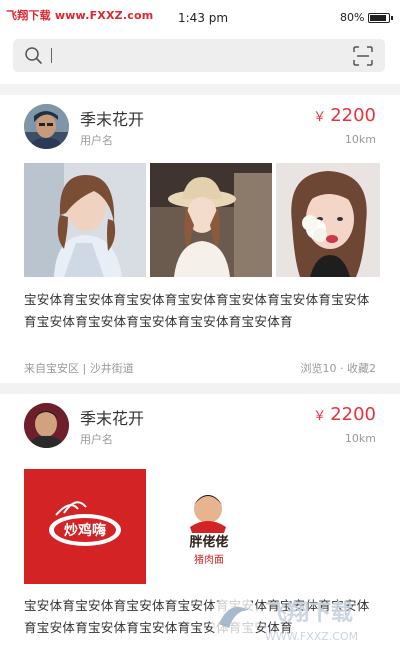  I want to click on scan-icon, so click(363, 56).